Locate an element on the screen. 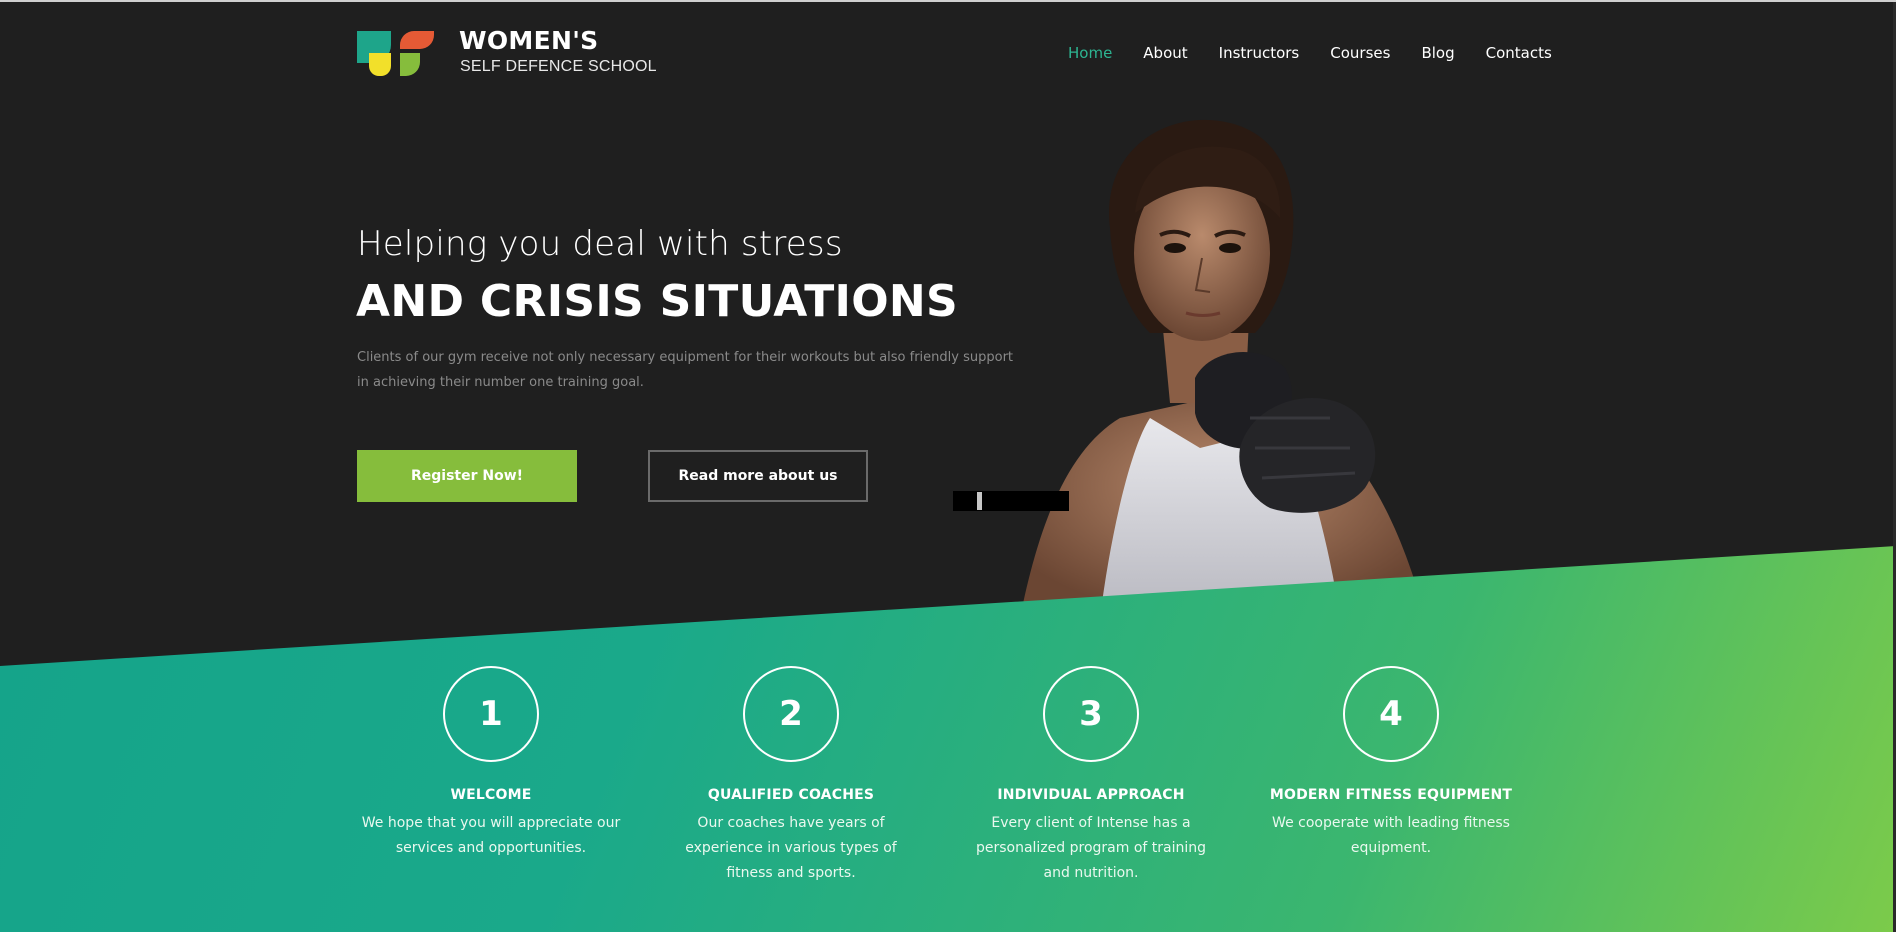 The image size is (1896, 932). register-now-button: Register Now! is located at coordinates (467, 476).